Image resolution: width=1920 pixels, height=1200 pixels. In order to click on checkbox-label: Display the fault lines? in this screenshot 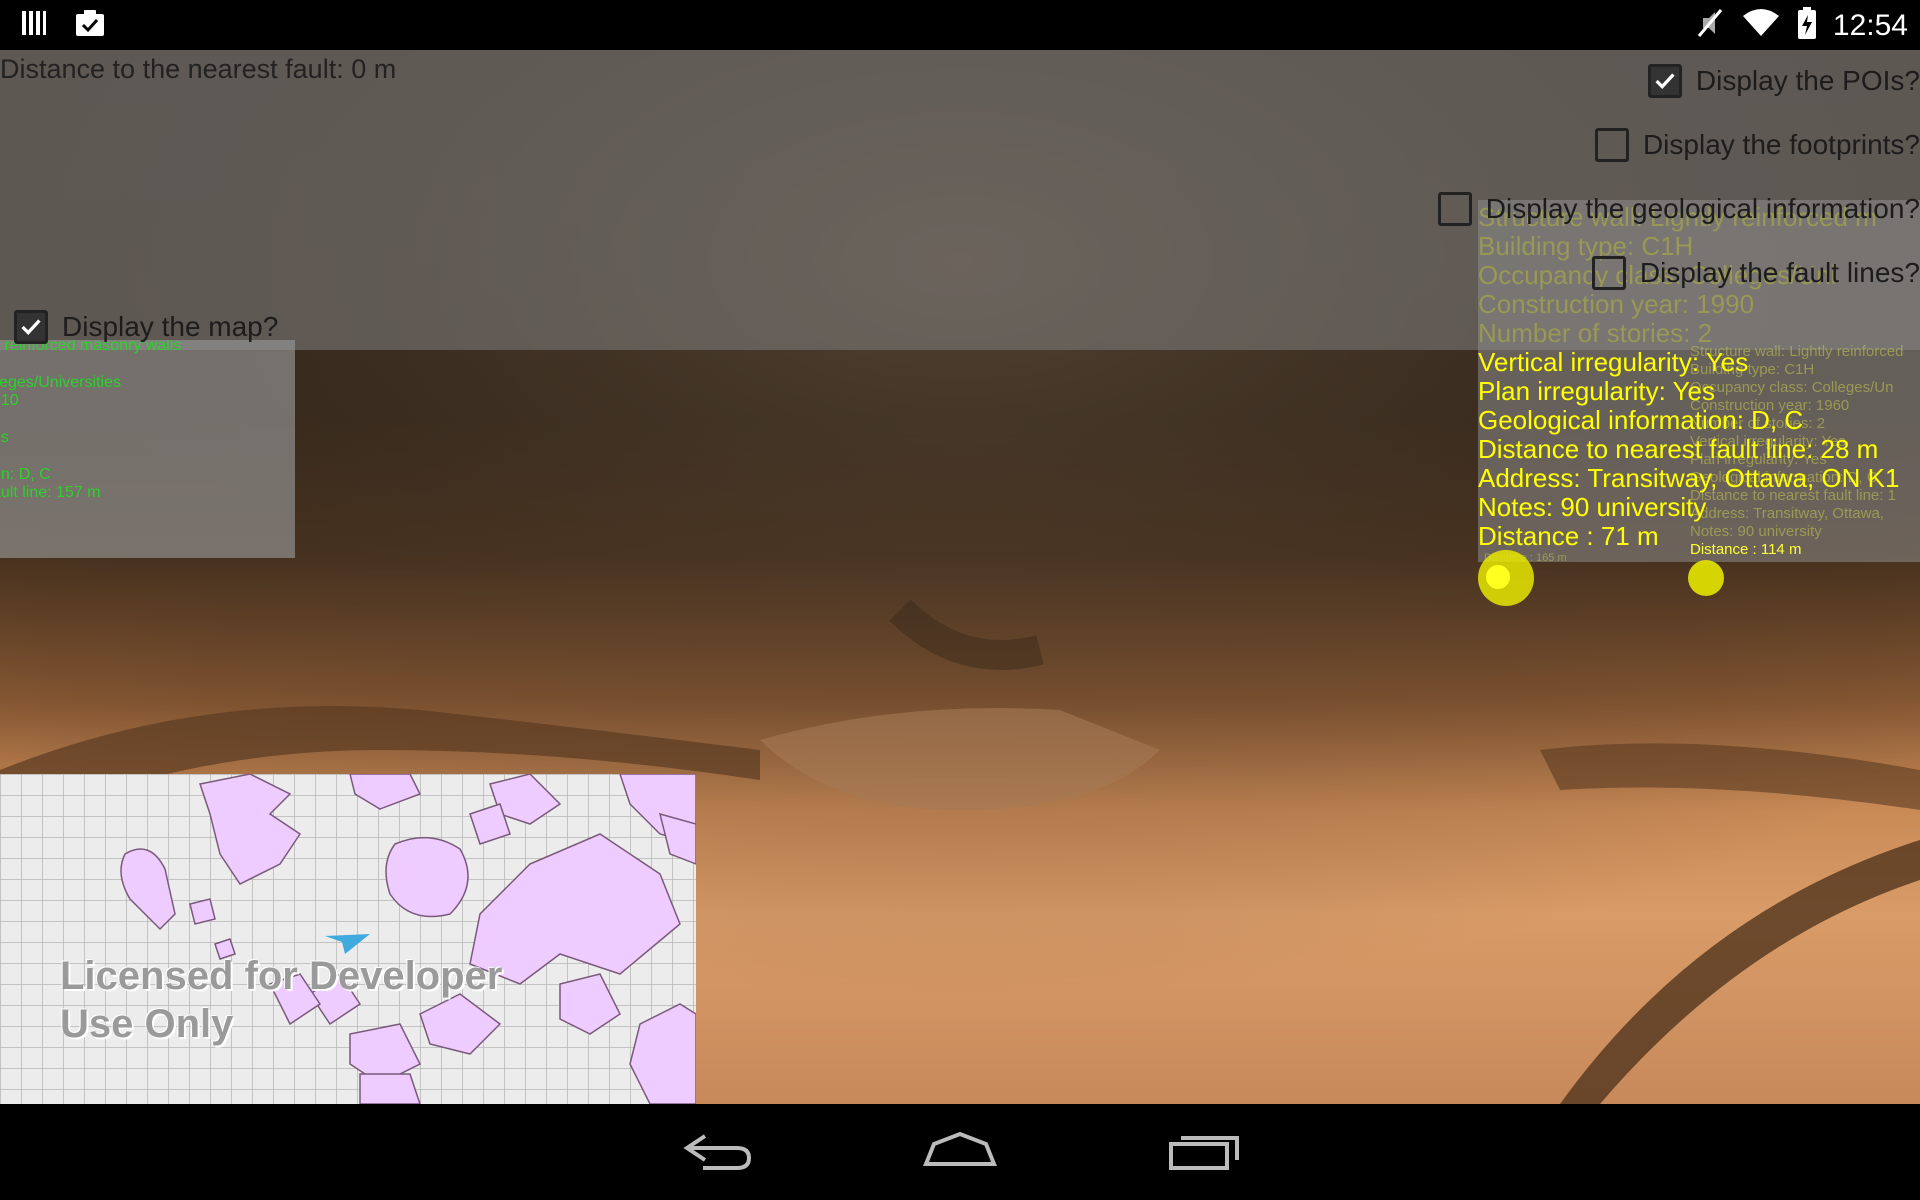, I will do `click(1779, 272)`.